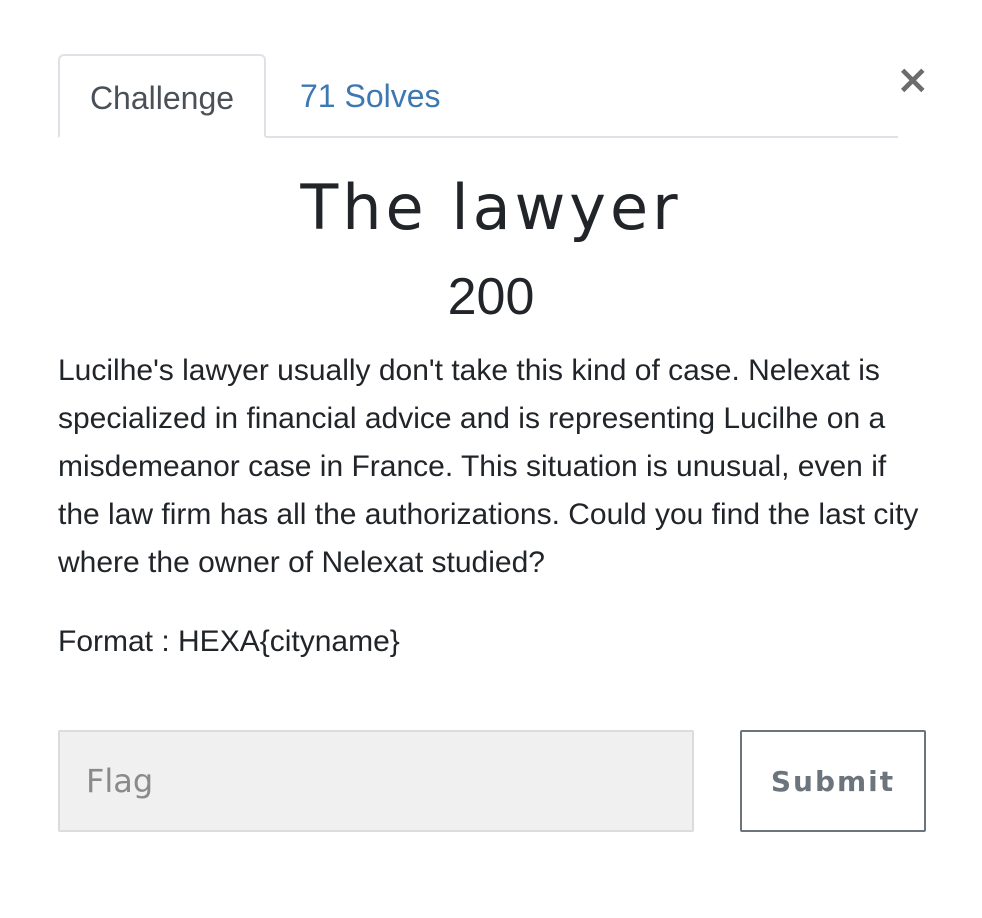  I want to click on challenge-tabs: Challenge 71 Solves, so click(478, 96).